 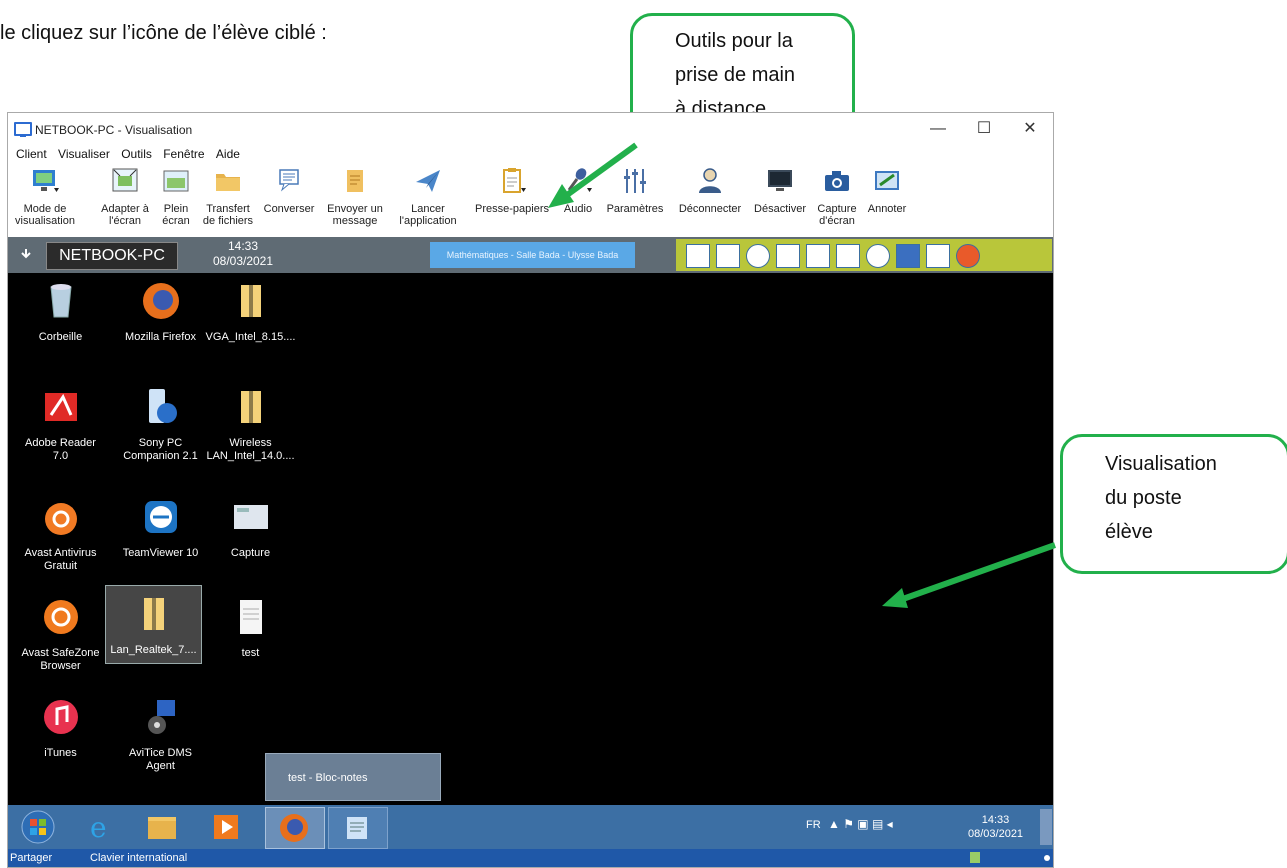 What do you see at coordinates (228, 196) in the screenshot?
I see `toolbar-transfert-fichiers: Transfert de fichiers` at bounding box center [228, 196].